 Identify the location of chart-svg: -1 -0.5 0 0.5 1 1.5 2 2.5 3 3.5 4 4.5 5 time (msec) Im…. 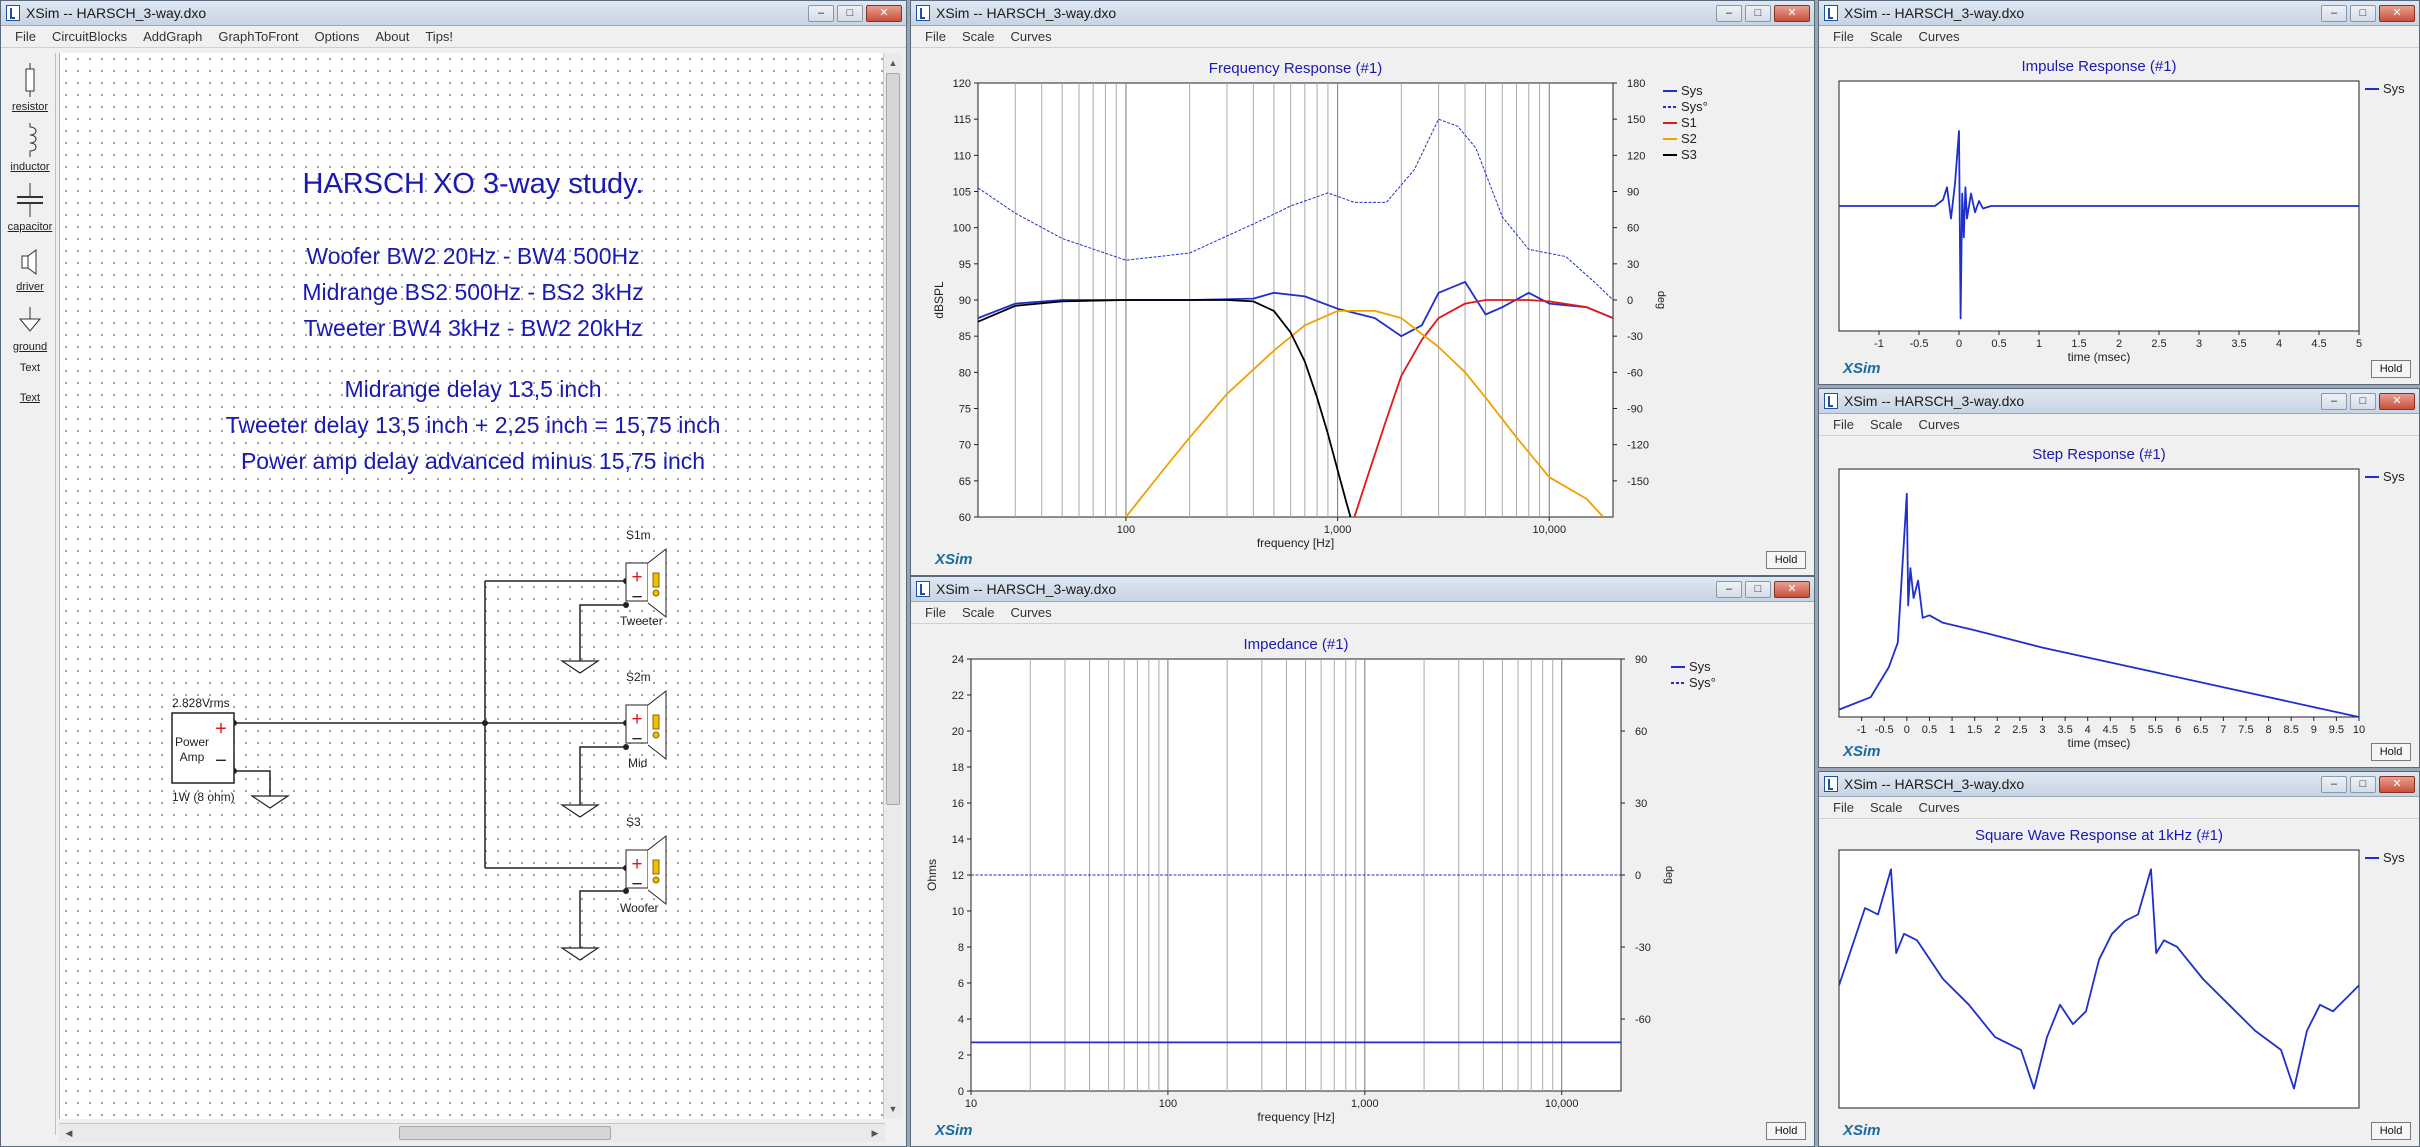
(2119, 217).